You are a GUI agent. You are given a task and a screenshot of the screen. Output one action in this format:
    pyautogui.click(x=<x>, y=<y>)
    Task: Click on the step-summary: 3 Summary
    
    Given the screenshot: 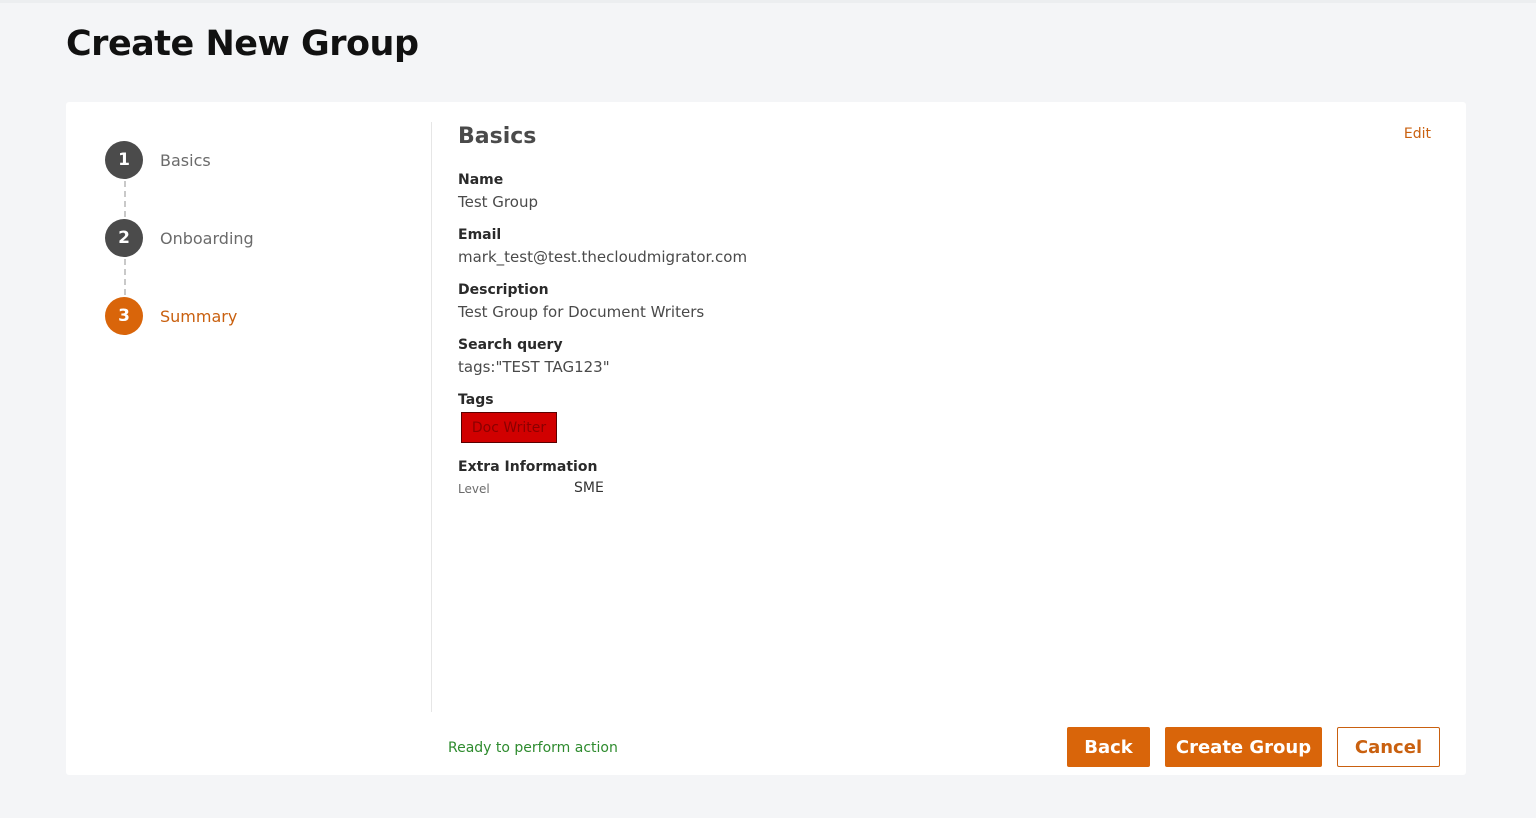 What is the action you would take?
    pyautogui.click(x=171, y=316)
    